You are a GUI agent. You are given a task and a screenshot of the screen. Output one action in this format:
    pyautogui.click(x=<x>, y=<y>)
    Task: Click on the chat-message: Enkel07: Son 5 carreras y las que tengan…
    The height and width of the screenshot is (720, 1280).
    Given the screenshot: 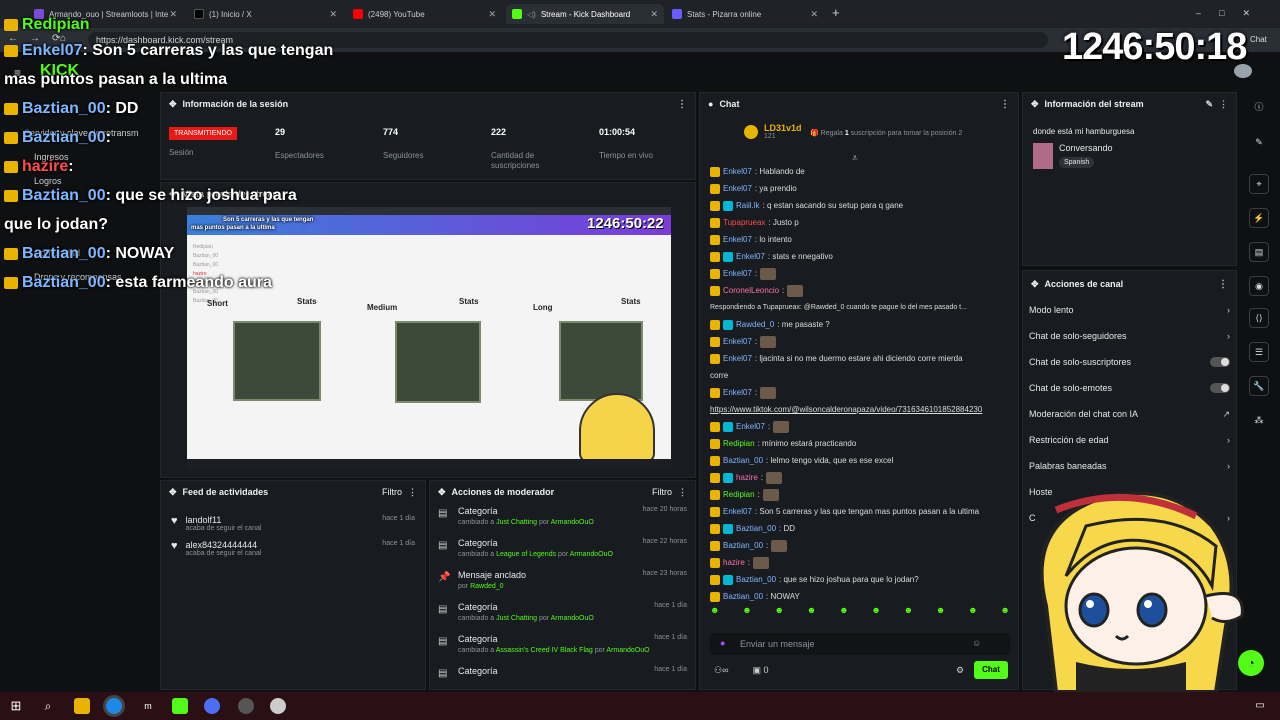 What is the action you would take?
    pyautogui.click(x=860, y=511)
    